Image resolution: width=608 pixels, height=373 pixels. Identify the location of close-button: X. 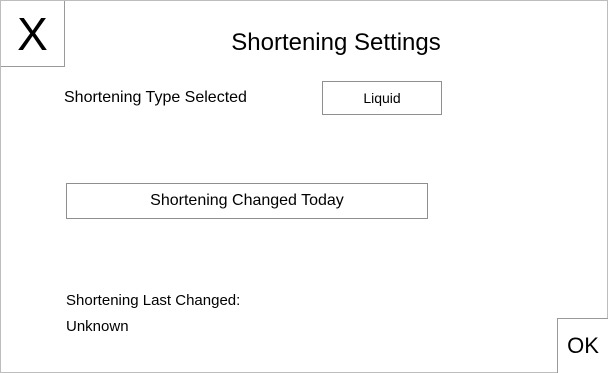
(33, 34).